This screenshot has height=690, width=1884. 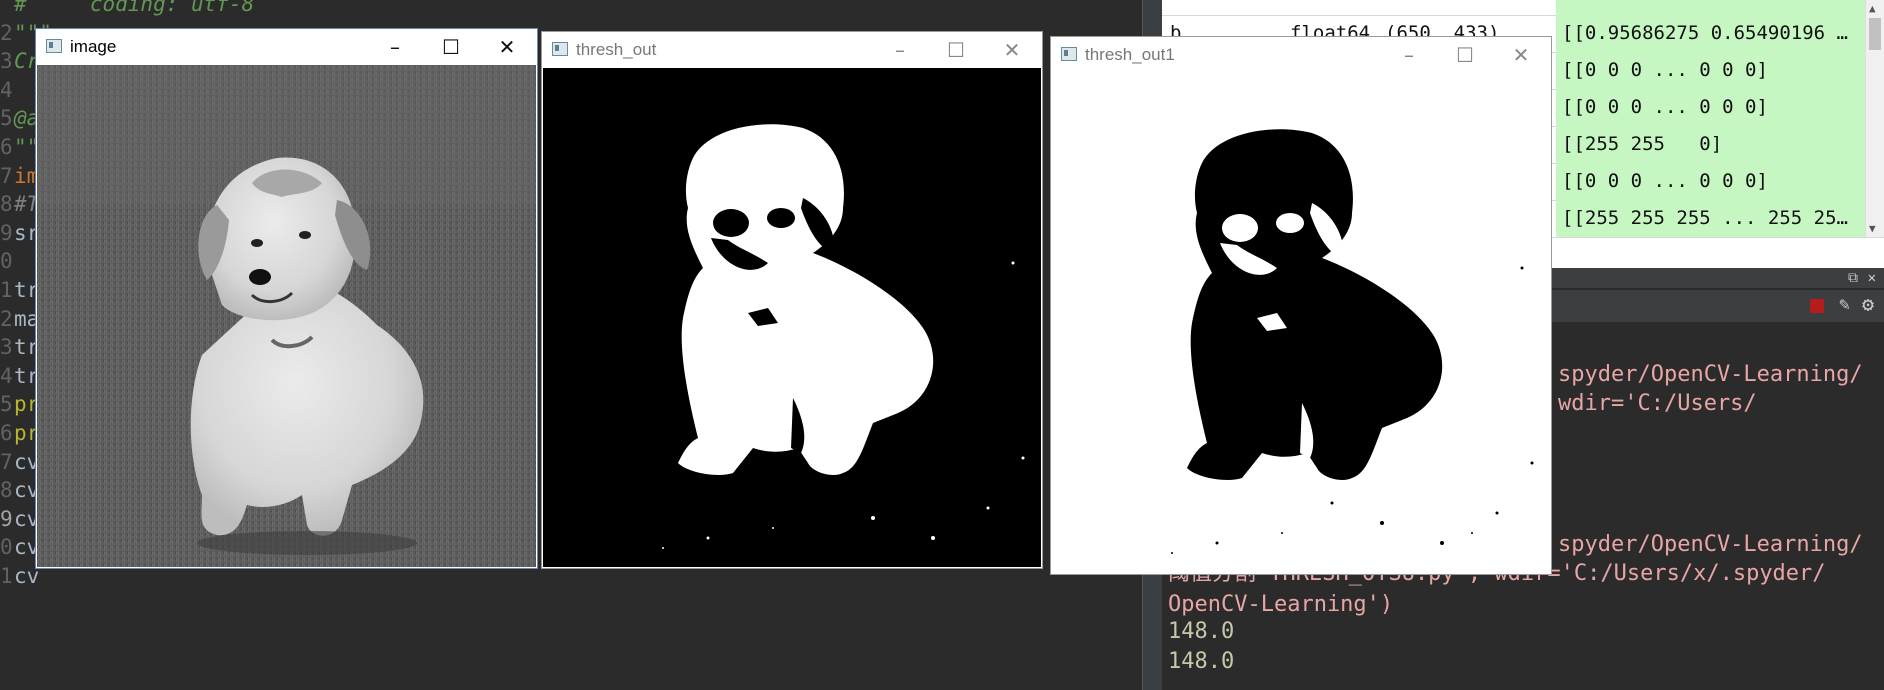 What do you see at coordinates (19, 347) in the screenshot?
I see `code-line: 3tr` at bounding box center [19, 347].